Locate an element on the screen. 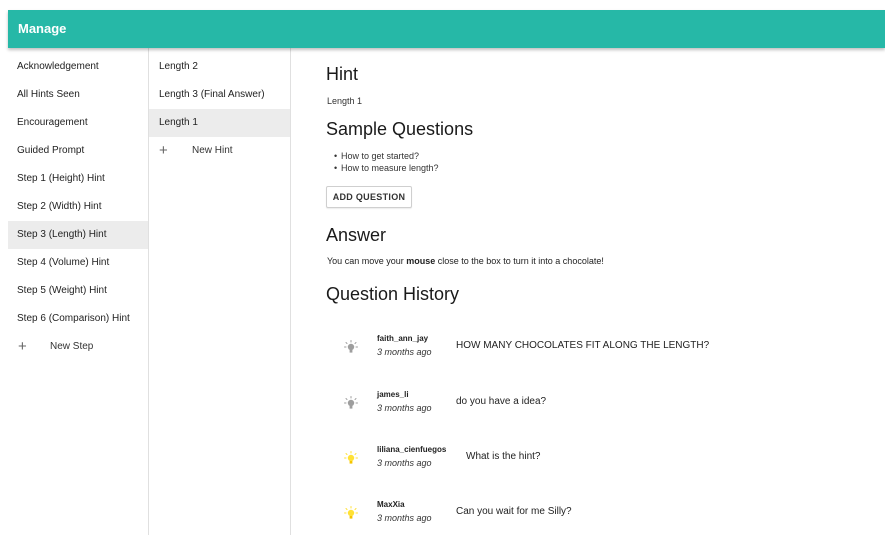 The image size is (885, 535). step-item-step-3: Step 3 (Length) Hint is located at coordinates (78, 235).